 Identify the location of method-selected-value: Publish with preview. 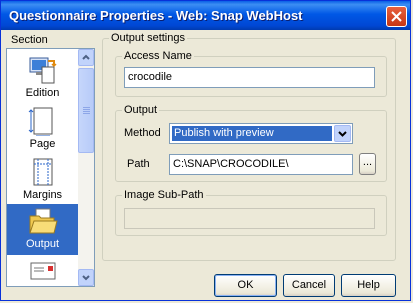
(252, 133).